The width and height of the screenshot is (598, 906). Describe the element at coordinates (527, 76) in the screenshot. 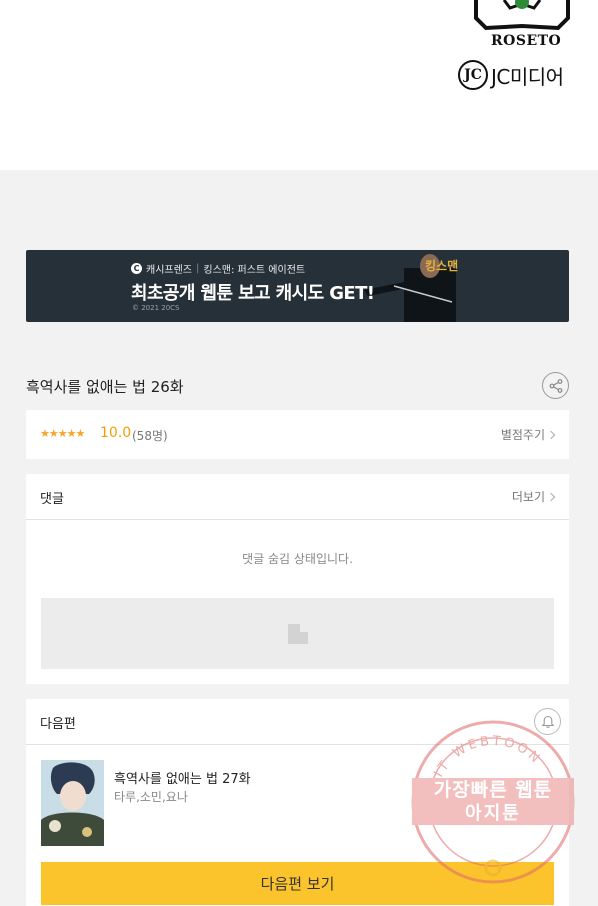

I see `jc-media-text: JC미디어` at that location.